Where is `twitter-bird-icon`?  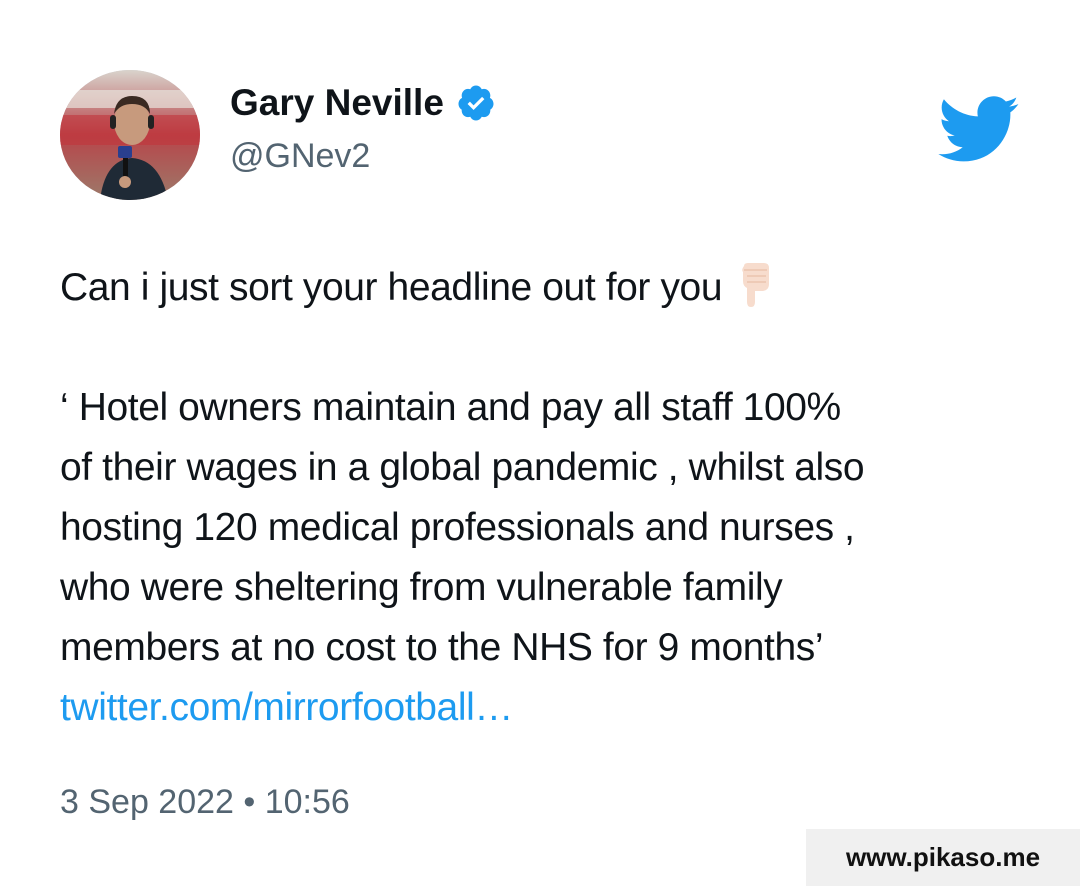
twitter-bird-icon is located at coordinates (978, 129).